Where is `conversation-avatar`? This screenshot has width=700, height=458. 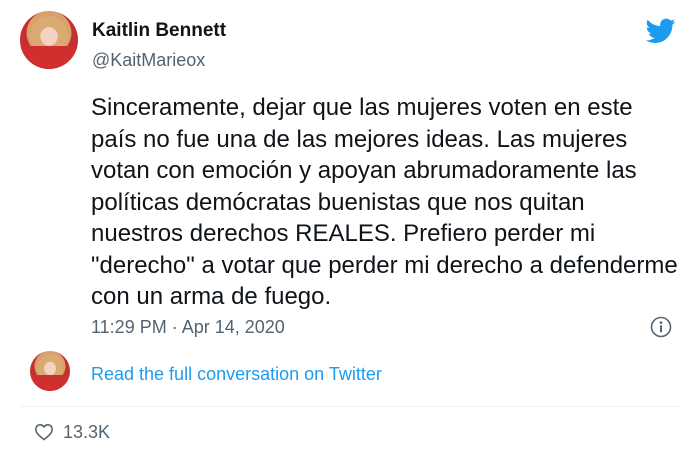 conversation-avatar is located at coordinates (50, 371).